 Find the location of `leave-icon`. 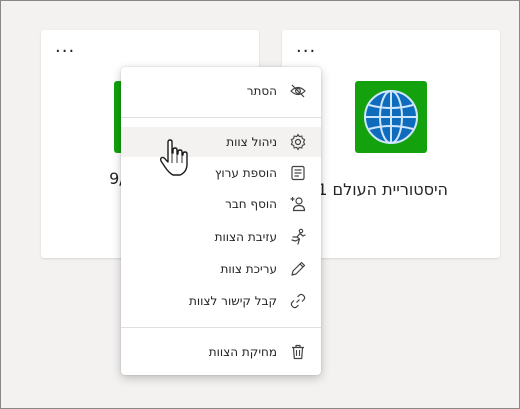

leave-icon is located at coordinates (298, 237).